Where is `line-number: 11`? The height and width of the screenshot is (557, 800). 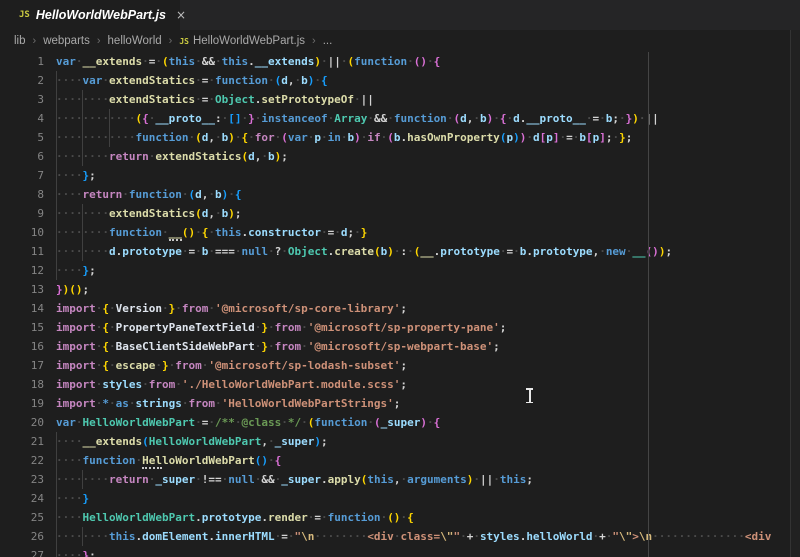
line-number: 11 is located at coordinates (37, 251).